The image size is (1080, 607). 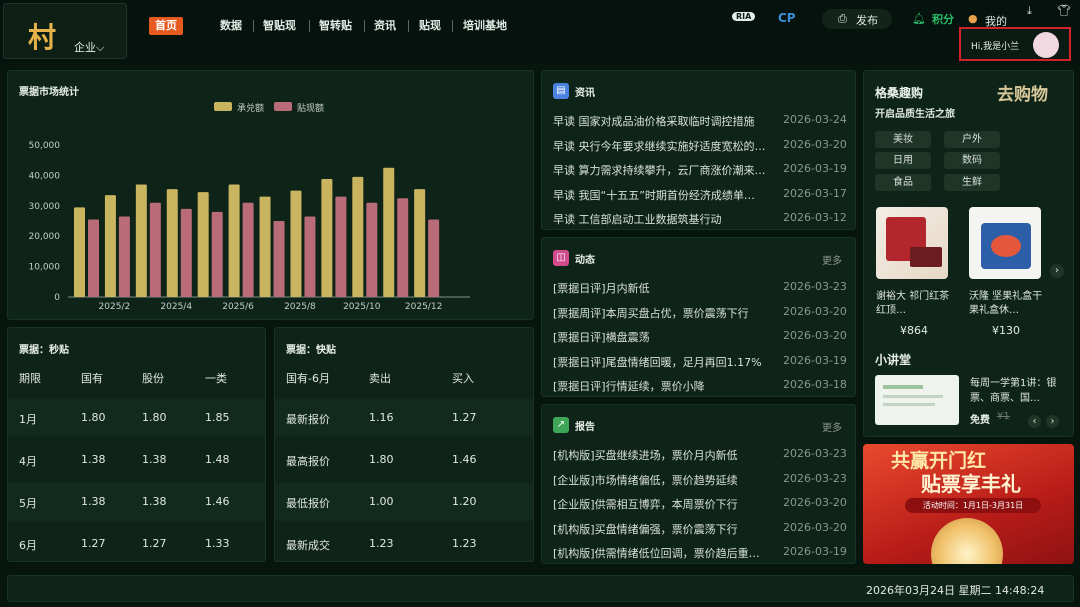 I want to click on nav-discount: 贴现, so click(x=430, y=26).